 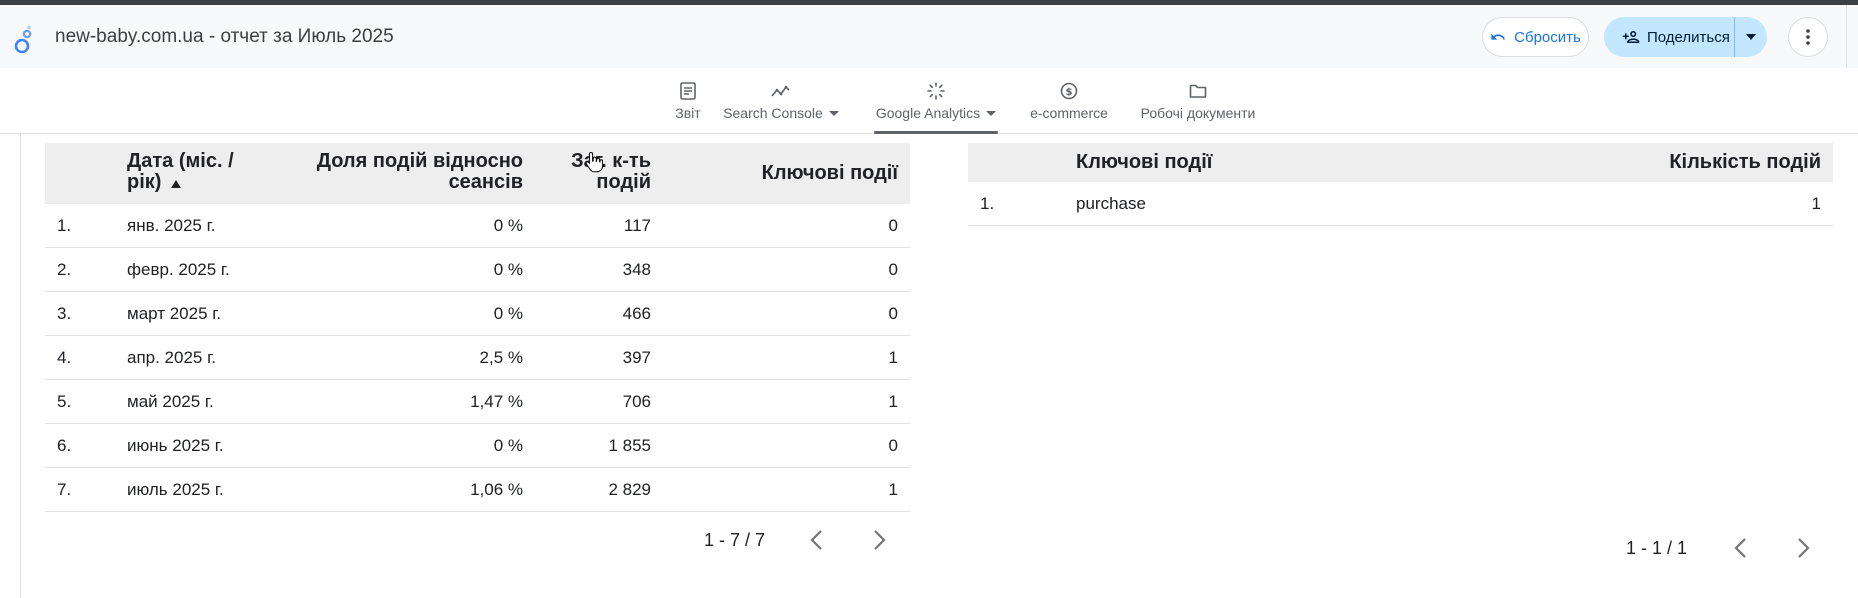 I want to click on date-cell: март 2025 г., so click(x=174, y=313).